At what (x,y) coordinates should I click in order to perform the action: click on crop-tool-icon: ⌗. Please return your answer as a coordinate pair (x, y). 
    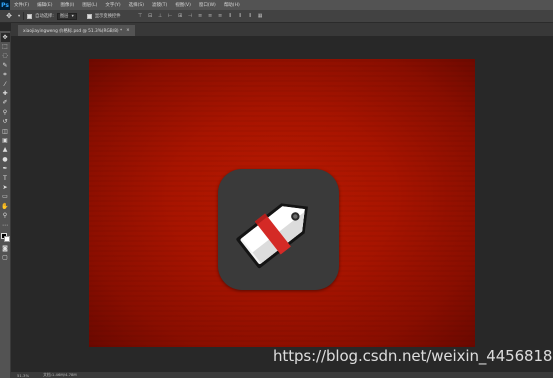
    Looking at the image, I should click on (5, 75).